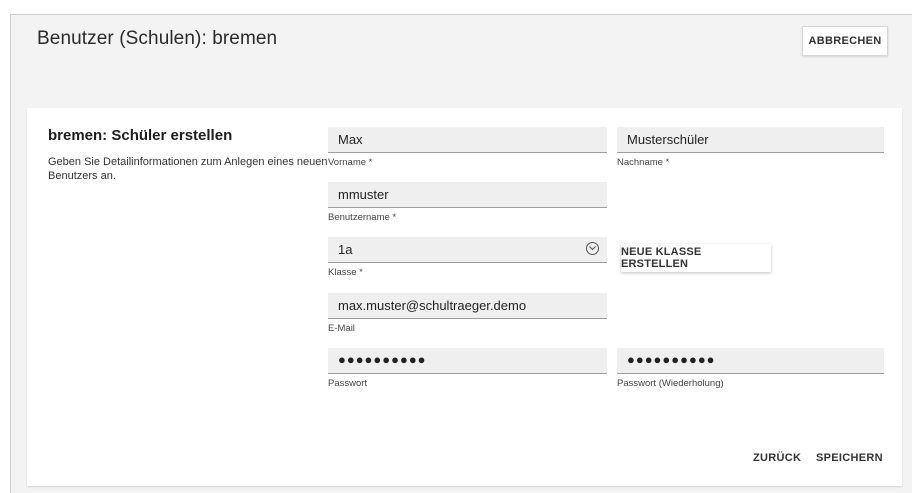 Image resolution: width=914 pixels, height=493 pixels. What do you see at coordinates (341, 328) in the screenshot?
I see `email-label: E-Mail` at bounding box center [341, 328].